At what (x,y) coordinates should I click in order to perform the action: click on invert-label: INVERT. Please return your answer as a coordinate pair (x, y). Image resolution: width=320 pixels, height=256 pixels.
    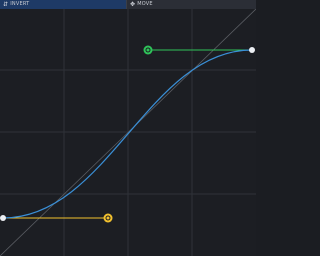
    Looking at the image, I should click on (20, 4).